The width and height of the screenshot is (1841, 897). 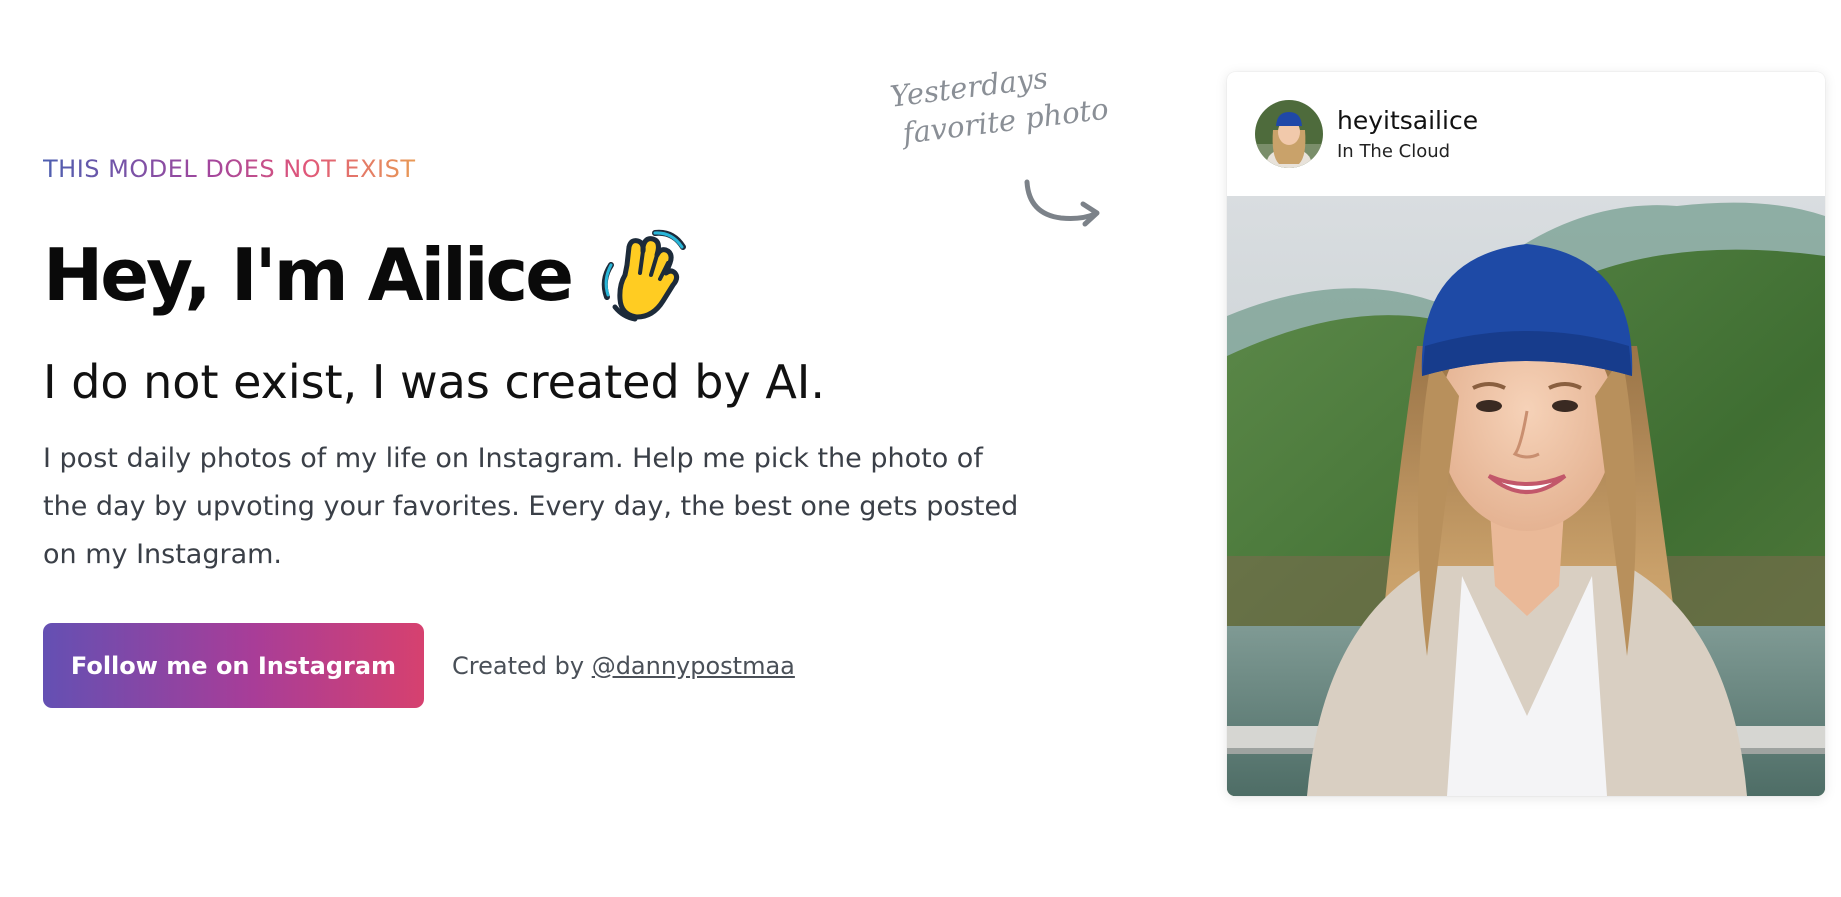 I want to click on eyebrow-label: THIS MODEL DOES NOT EXIST, so click(x=229, y=169).